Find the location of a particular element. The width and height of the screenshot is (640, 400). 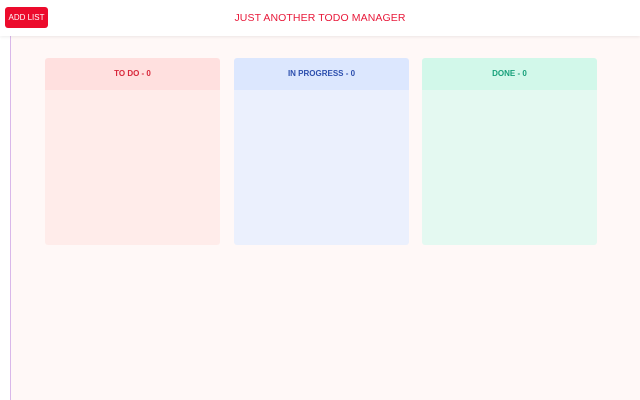

column-body-in-progress is located at coordinates (321, 167).